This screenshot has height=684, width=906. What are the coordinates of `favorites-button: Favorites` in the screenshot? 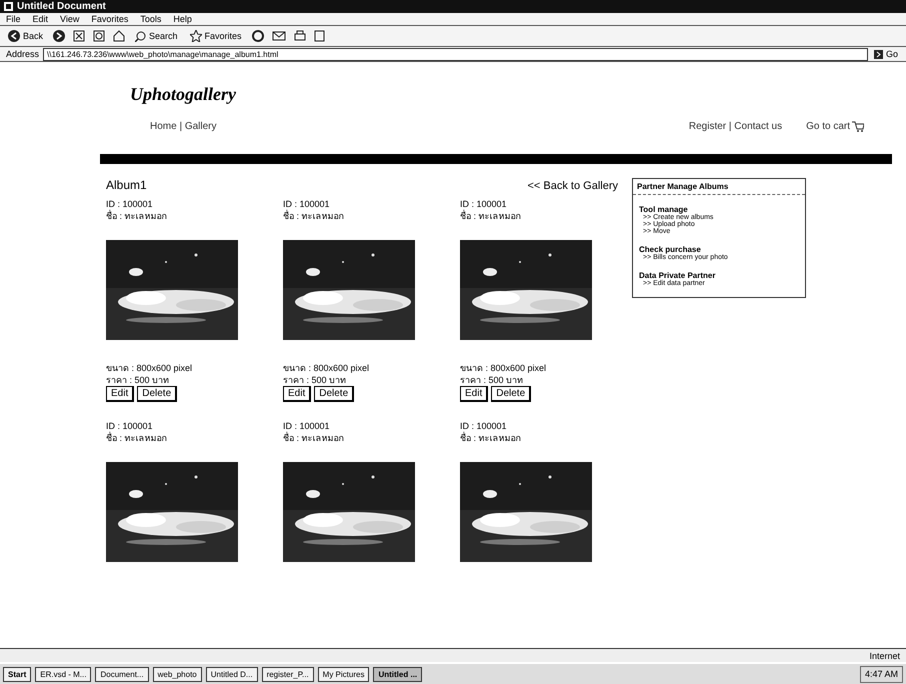 It's located at (216, 36).